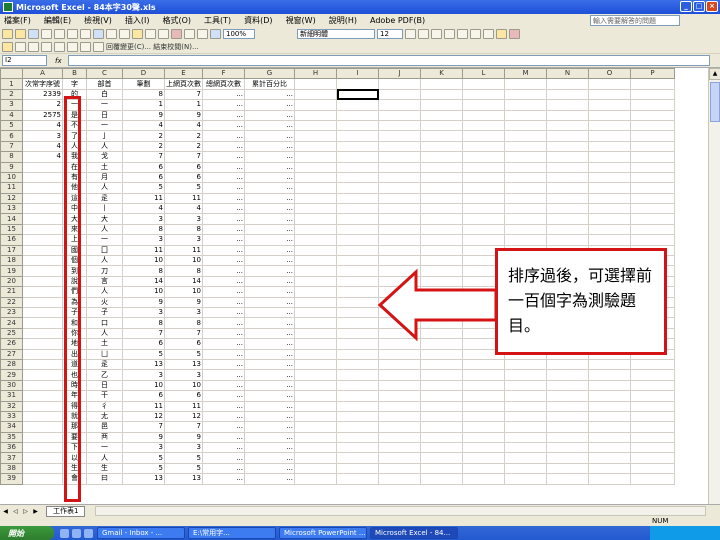  Describe the element at coordinates (74, 333) in the screenshot. I see `cell: 你` at that location.